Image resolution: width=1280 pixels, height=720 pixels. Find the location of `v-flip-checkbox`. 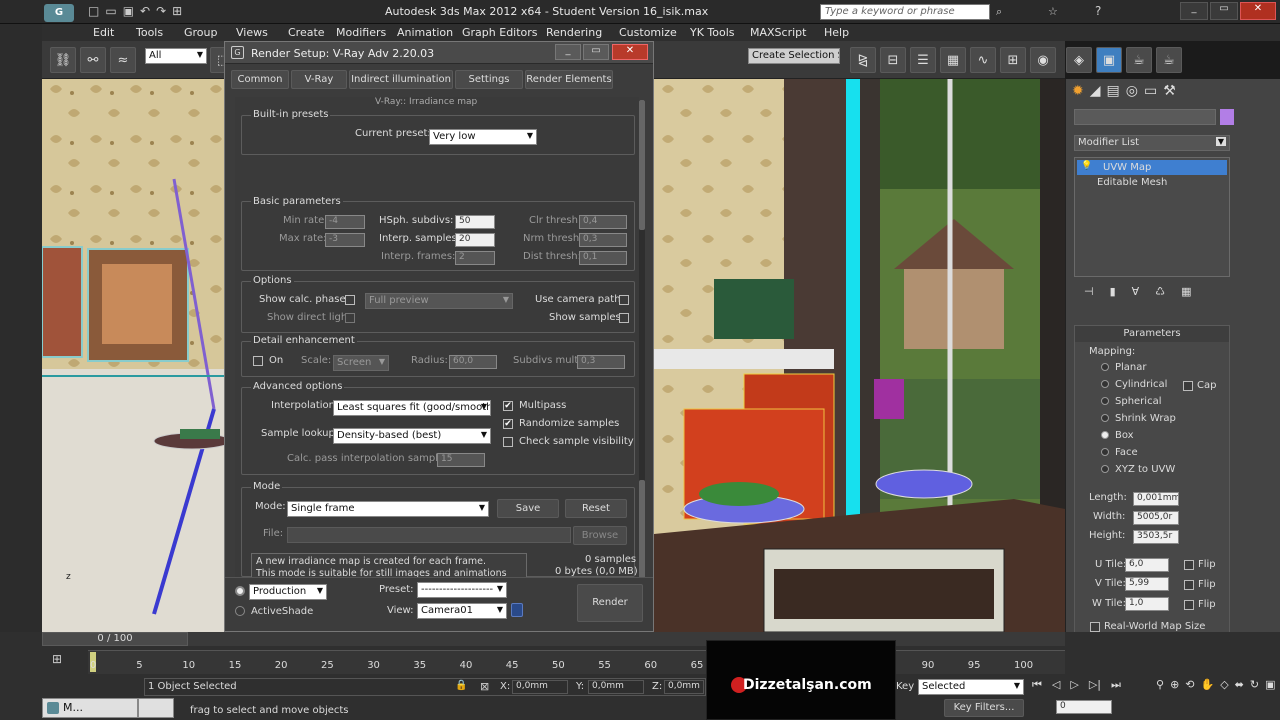

v-flip-checkbox is located at coordinates (1189, 585).